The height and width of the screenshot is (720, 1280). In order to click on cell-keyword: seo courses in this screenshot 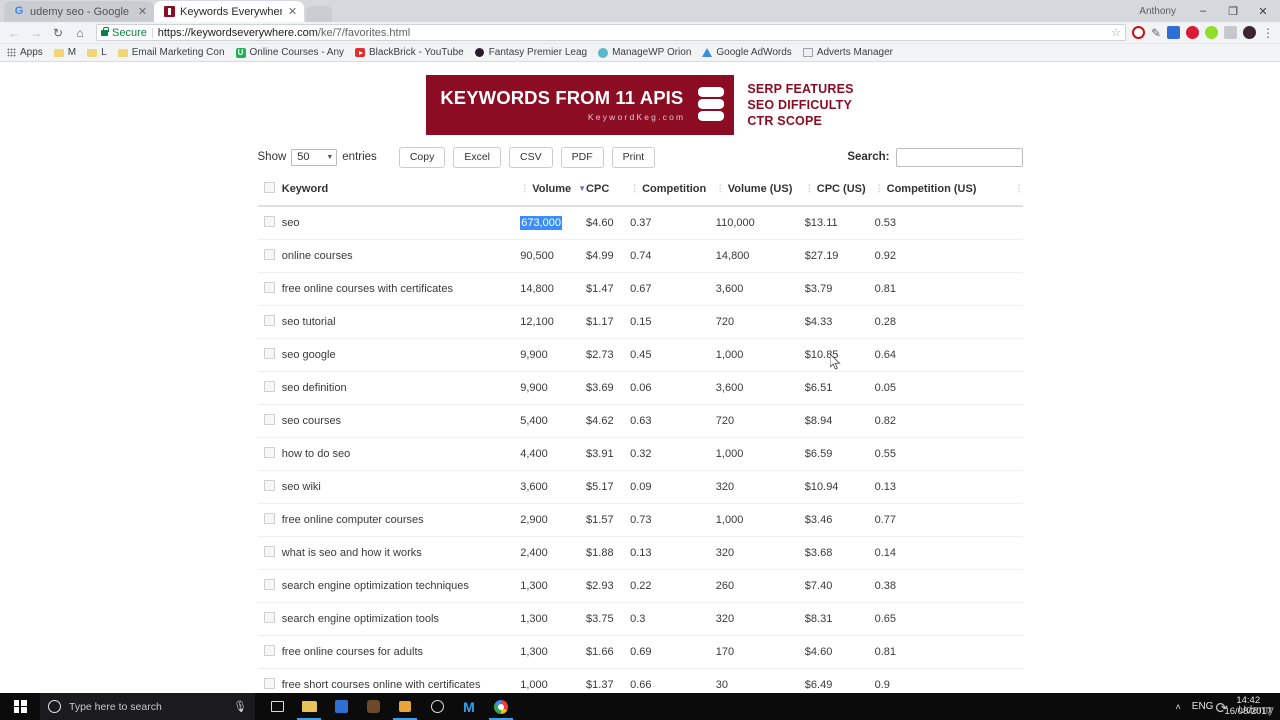, I will do `click(401, 421)`.